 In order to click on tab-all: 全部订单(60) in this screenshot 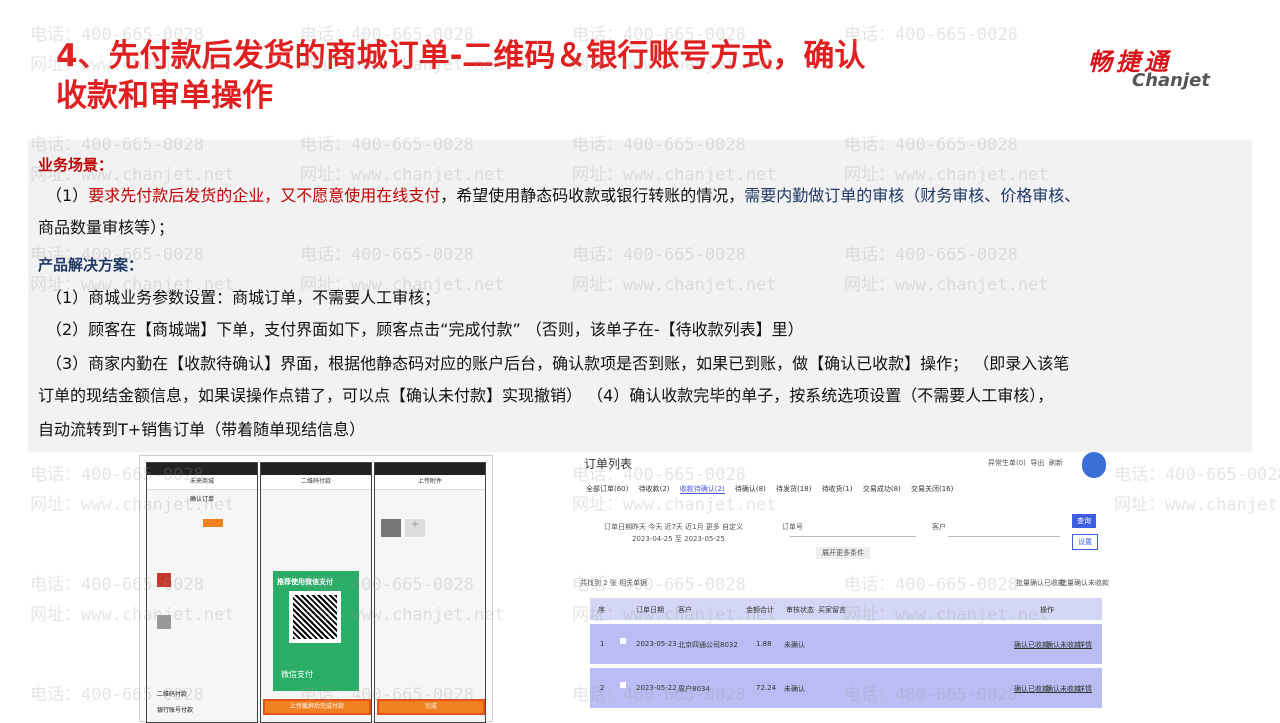, I will do `click(607, 489)`.